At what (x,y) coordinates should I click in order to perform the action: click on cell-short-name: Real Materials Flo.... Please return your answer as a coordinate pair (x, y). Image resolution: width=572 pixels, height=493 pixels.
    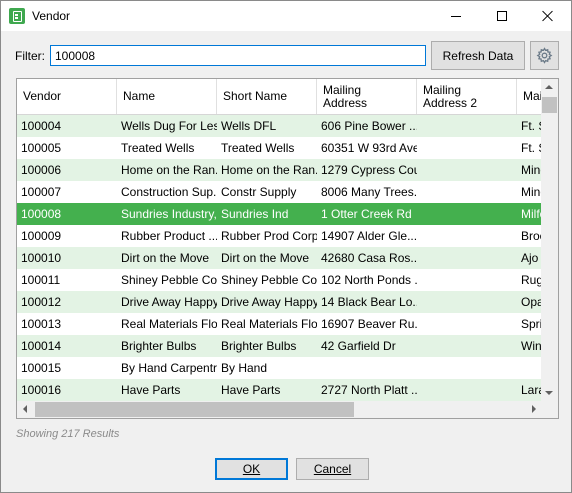
    Looking at the image, I should click on (269, 324).